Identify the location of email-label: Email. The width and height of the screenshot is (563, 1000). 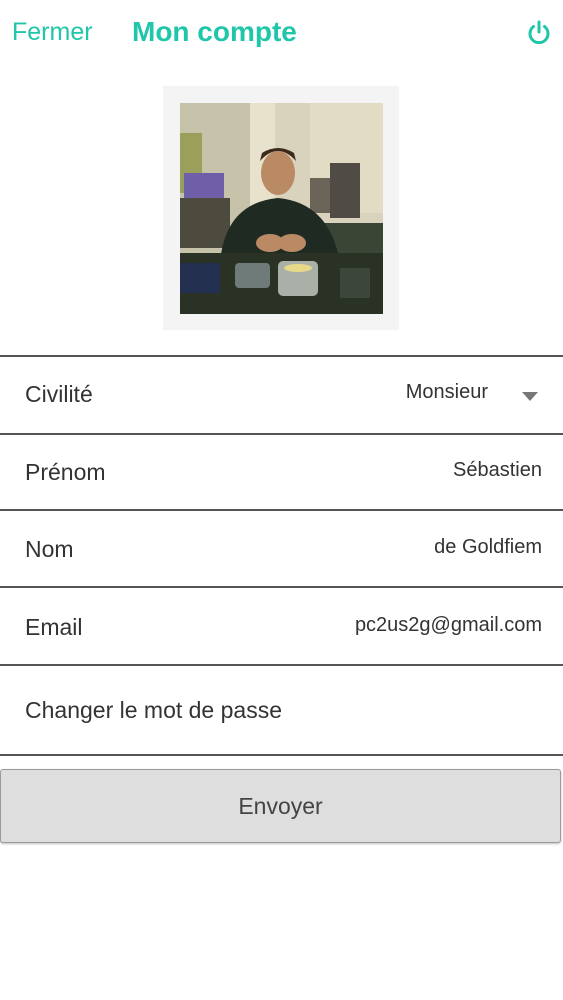
(54, 627).